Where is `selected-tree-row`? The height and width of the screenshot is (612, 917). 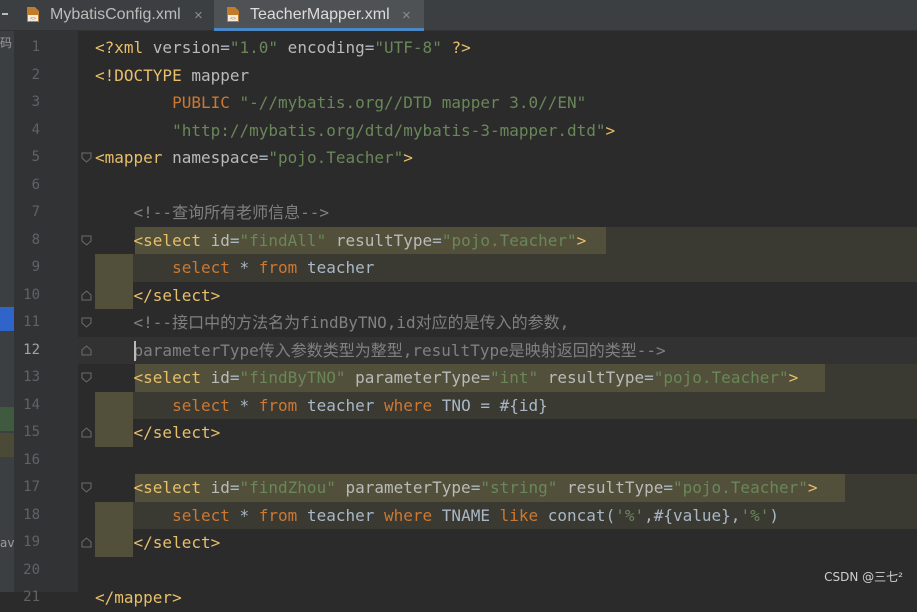
selected-tree-row is located at coordinates (7, 319).